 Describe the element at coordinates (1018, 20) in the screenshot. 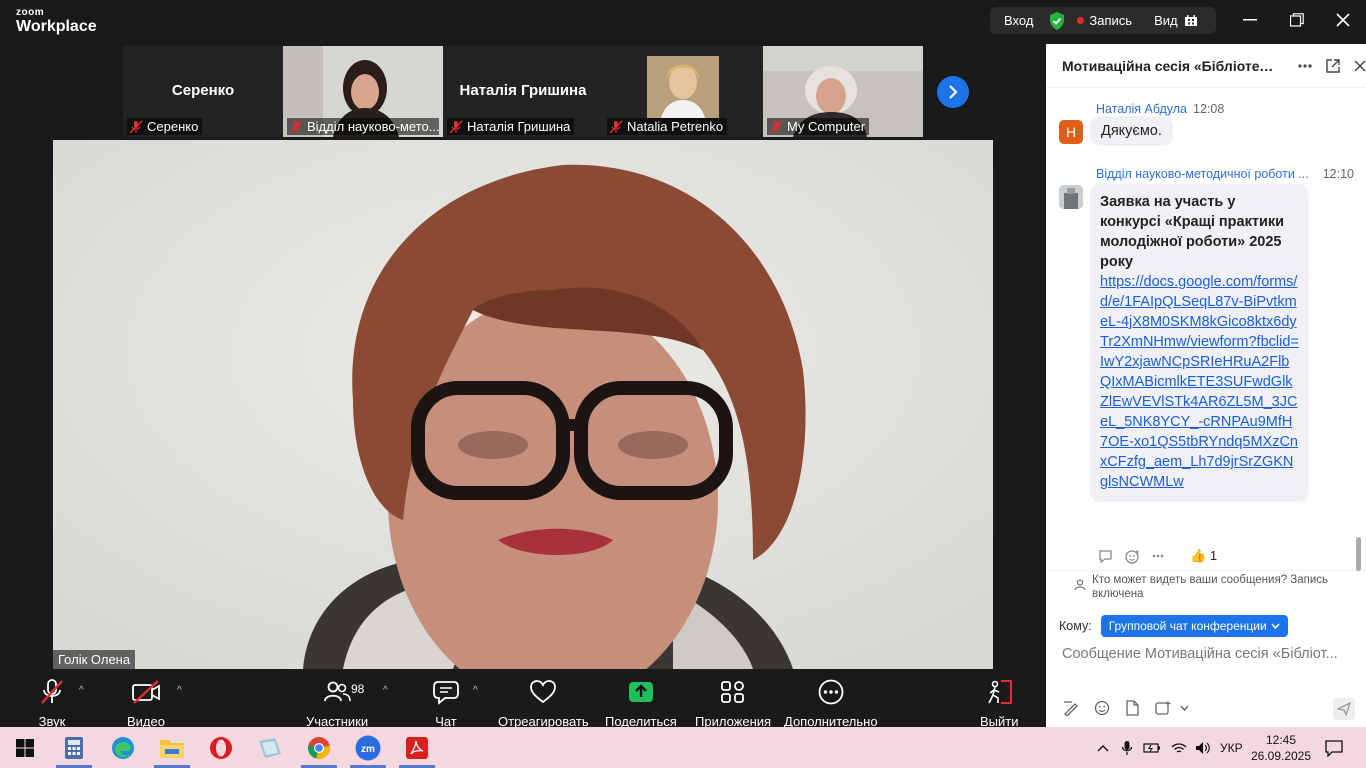

I see `enter-button: Вход` at that location.